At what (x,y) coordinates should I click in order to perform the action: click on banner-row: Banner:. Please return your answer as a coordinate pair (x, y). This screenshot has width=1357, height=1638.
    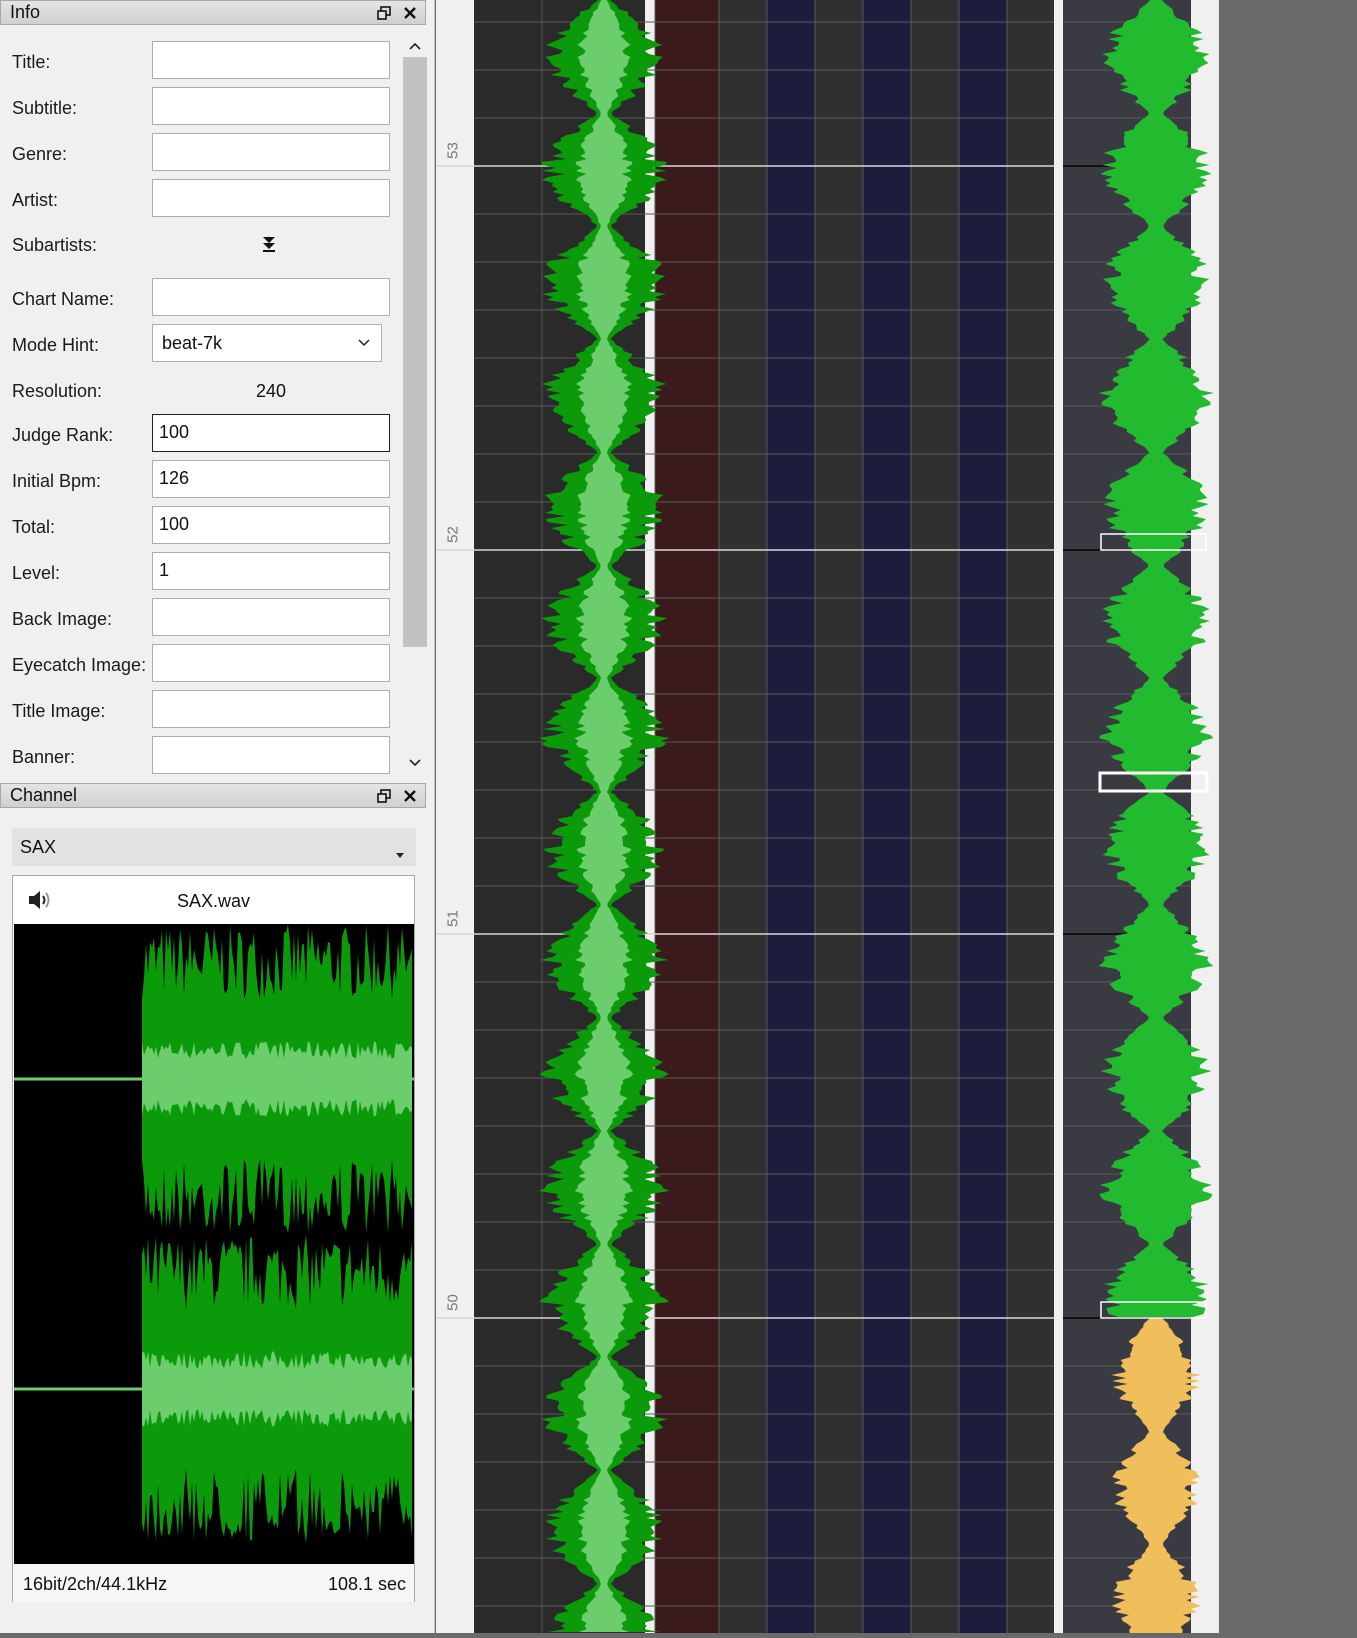
    Looking at the image, I should click on (202, 756).